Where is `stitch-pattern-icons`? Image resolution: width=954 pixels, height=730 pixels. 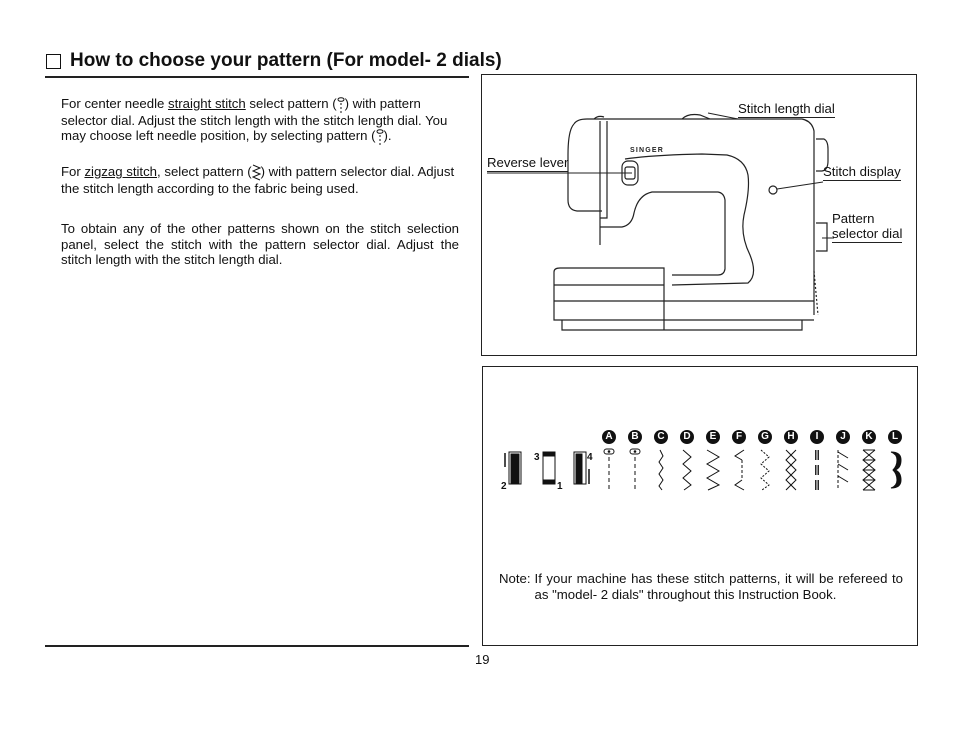 stitch-pattern-icons is located at coordinates (752, 469).